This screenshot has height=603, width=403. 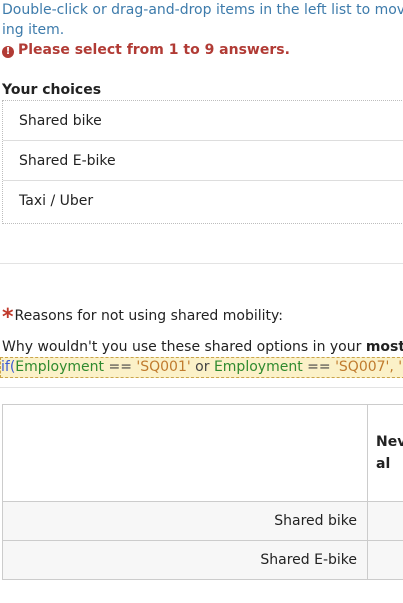 I want to click on choice-item: Shared E-bike, so click(x=203, y=161).